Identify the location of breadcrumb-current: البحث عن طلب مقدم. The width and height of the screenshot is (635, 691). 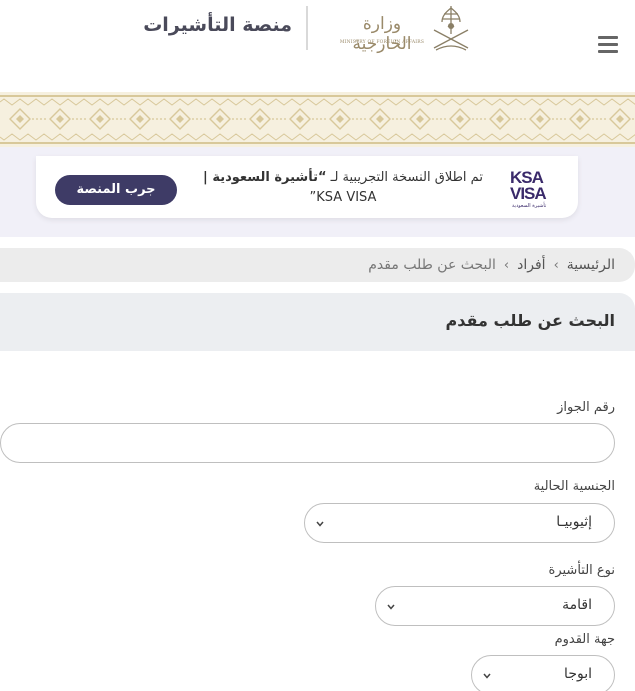
(432, 265).